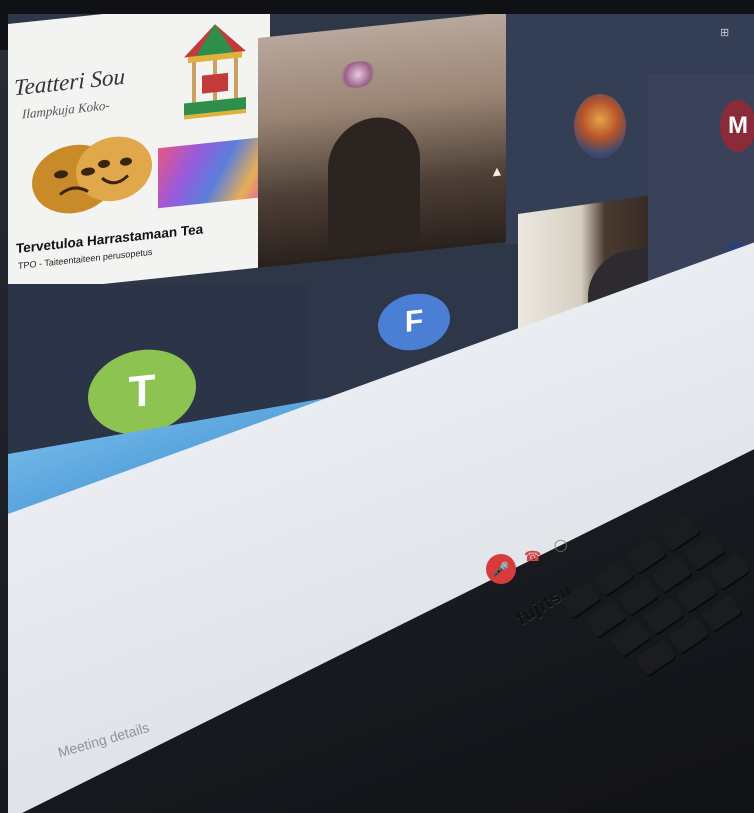 This screenshot has height=813, width=754. I want to click on carousel-icon, so click(215, 72).